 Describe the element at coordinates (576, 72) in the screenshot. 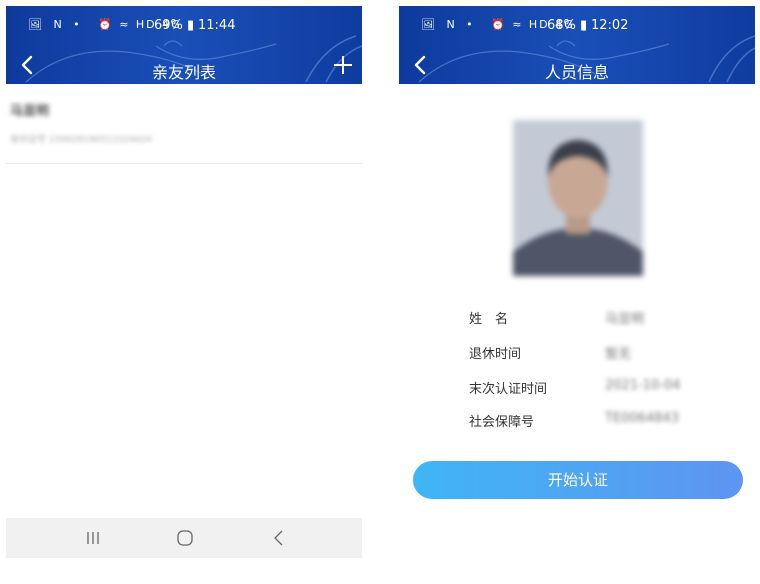

I see `page-title: 人员信息` at that location.